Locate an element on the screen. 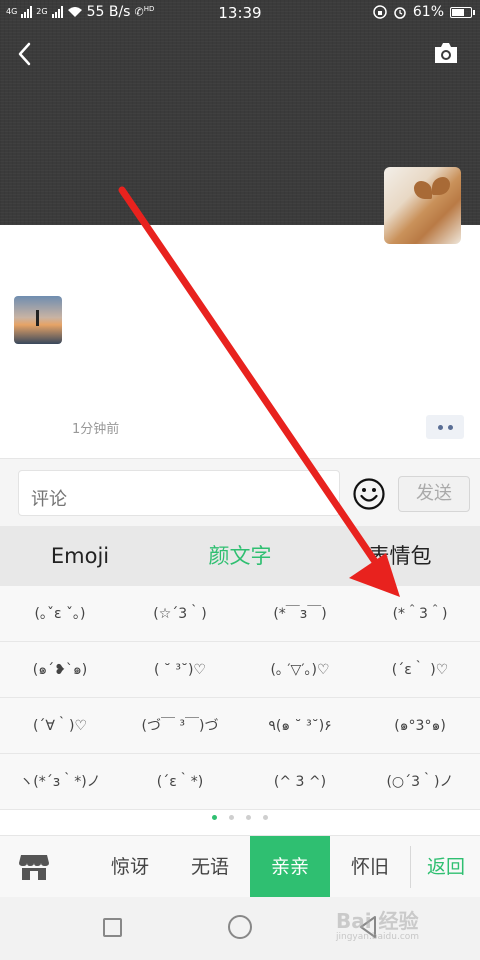 The width and height of the screenshot is (480, 960). kaomoji-item: (○´3｀)ノ is located at coordinates (420, 782).